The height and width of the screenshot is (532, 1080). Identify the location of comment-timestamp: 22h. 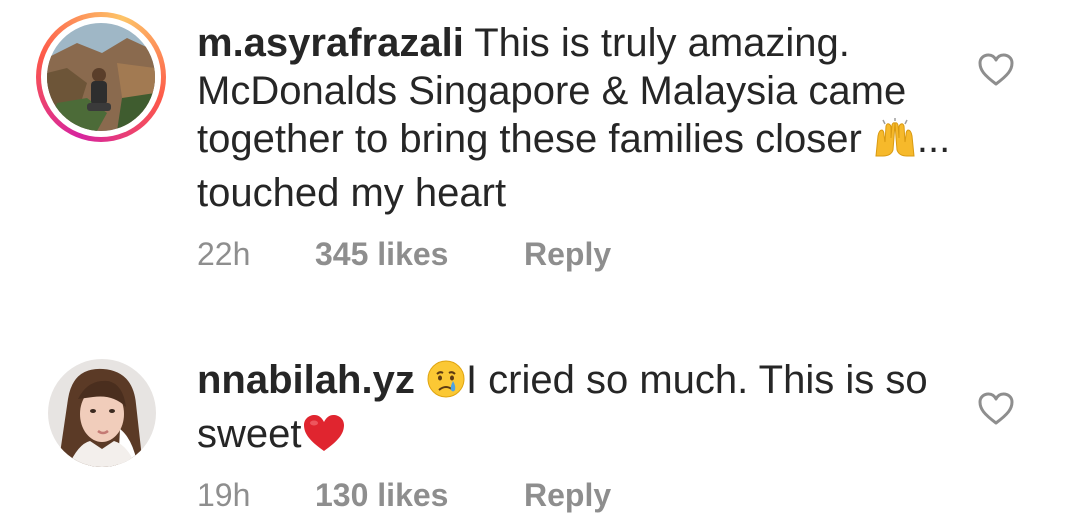
(224, 254).